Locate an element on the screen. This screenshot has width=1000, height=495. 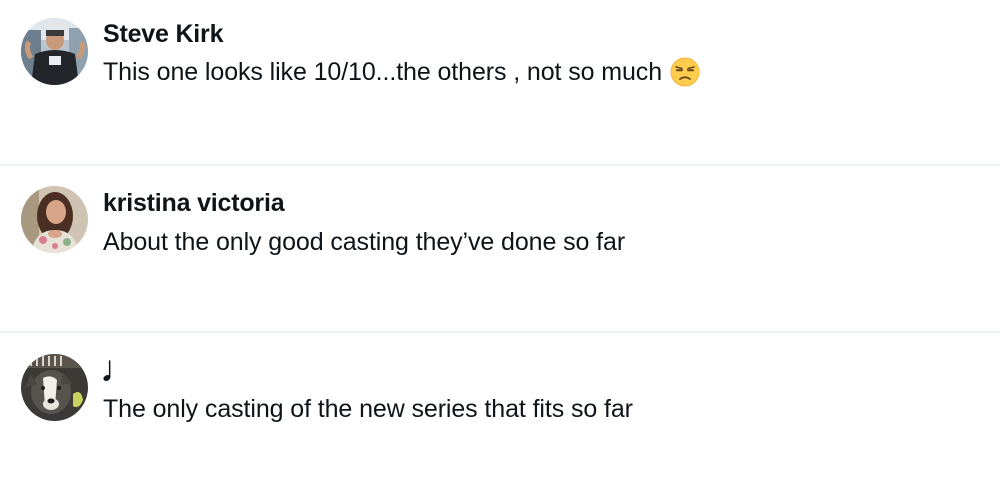
avatar-steve-kirk-image is located at coordinates (54, 51).